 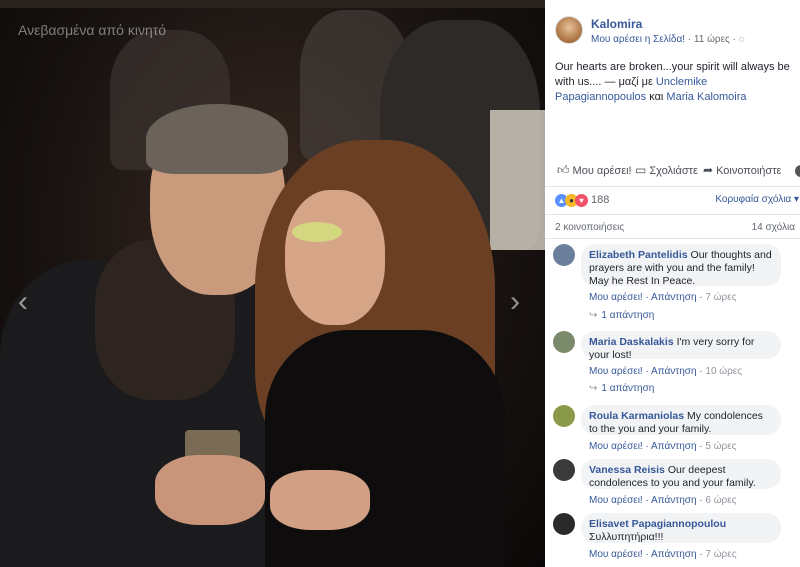 What do you see at coordinates (23, 302) in the screenshot?
I see `previous-photo-arrow-icon: ‹` at bounding box center [23, 302].